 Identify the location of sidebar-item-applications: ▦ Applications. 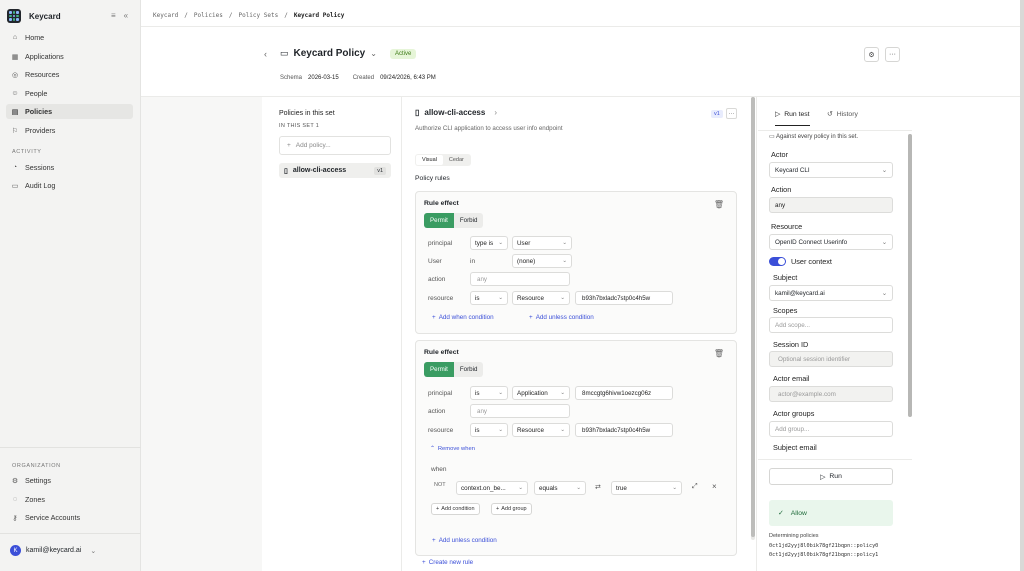
(69, 56).